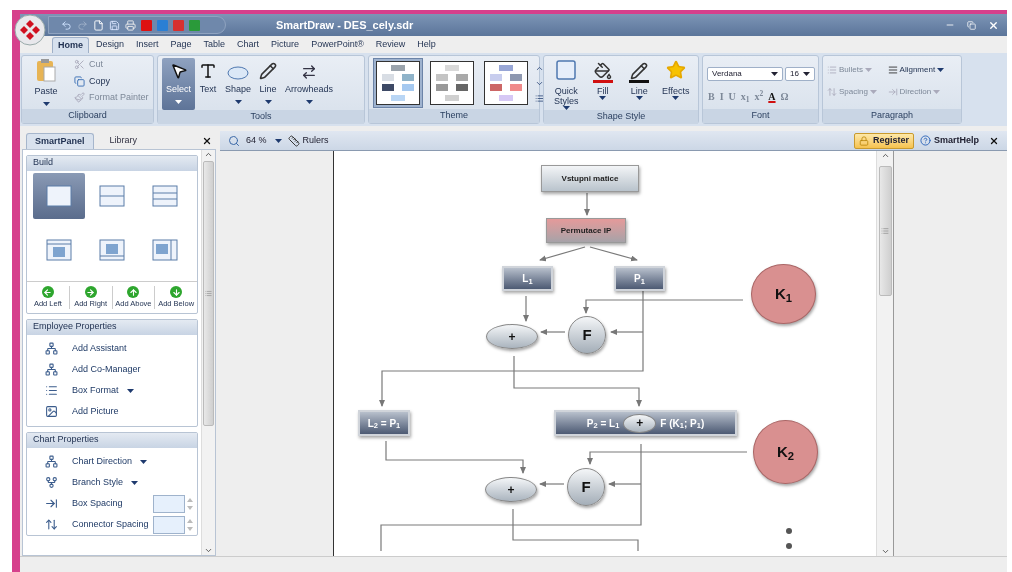  I want to click on save-icon, so click(114, 25).